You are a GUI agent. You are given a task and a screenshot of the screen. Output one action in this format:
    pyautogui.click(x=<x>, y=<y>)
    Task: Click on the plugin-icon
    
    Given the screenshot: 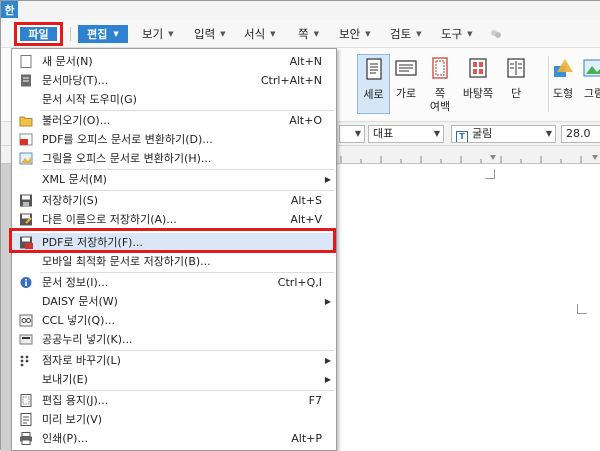 What is the action you would take?
    pyautogui.click(x=496, y=34)
    